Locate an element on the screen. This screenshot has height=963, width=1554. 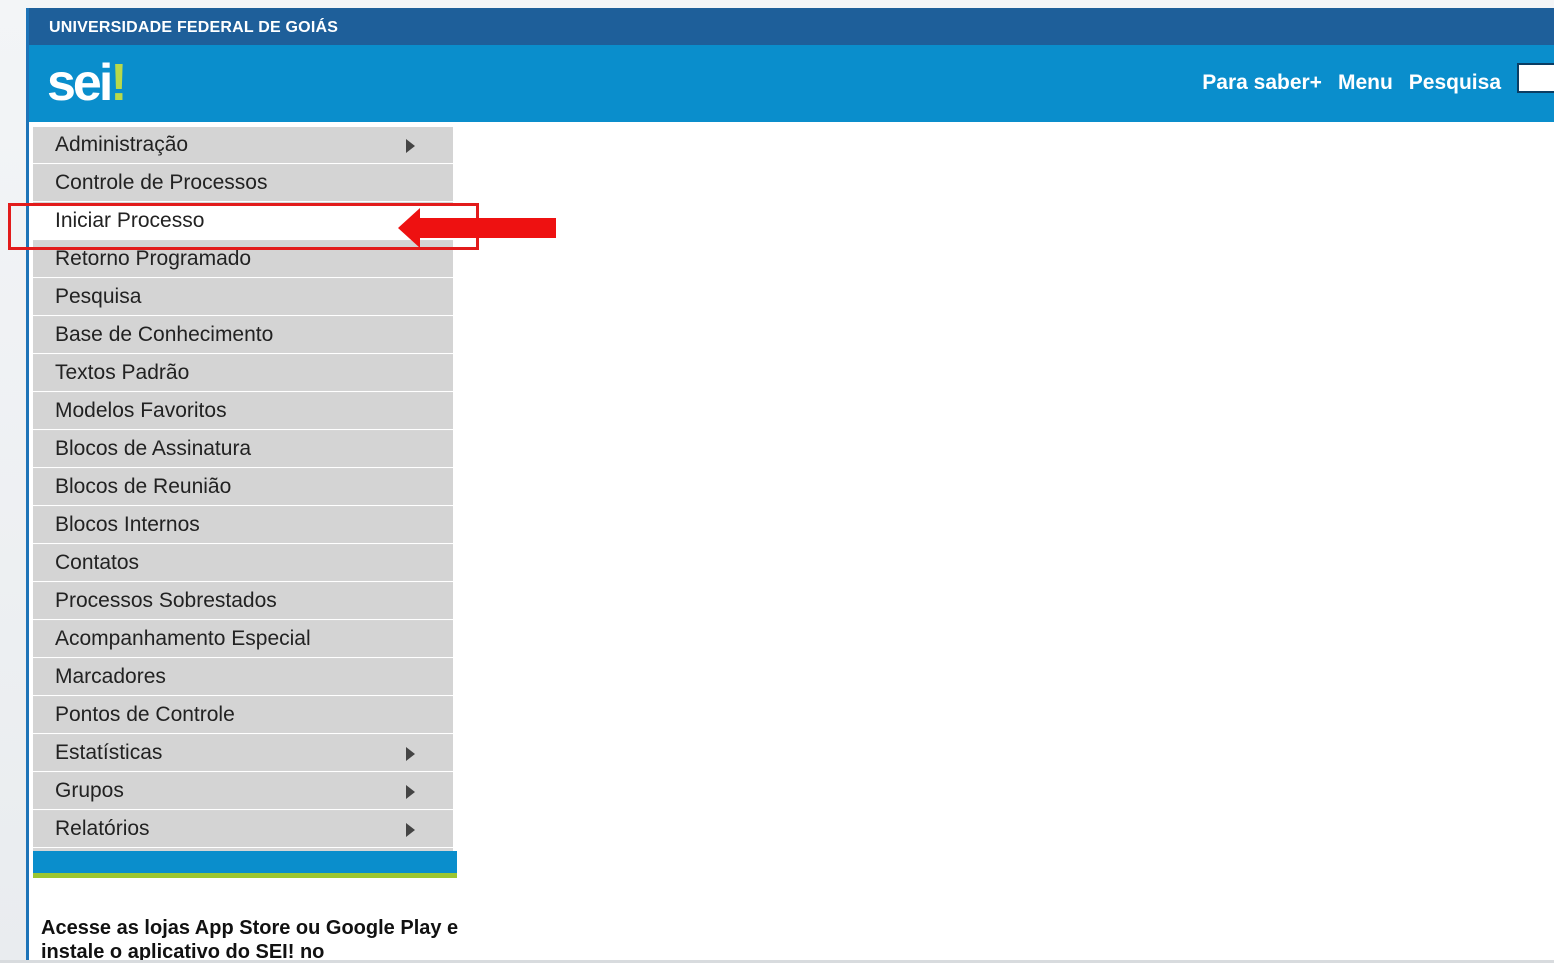
menu-item-label: Controle de Processos is located at coordinates (161, 182).